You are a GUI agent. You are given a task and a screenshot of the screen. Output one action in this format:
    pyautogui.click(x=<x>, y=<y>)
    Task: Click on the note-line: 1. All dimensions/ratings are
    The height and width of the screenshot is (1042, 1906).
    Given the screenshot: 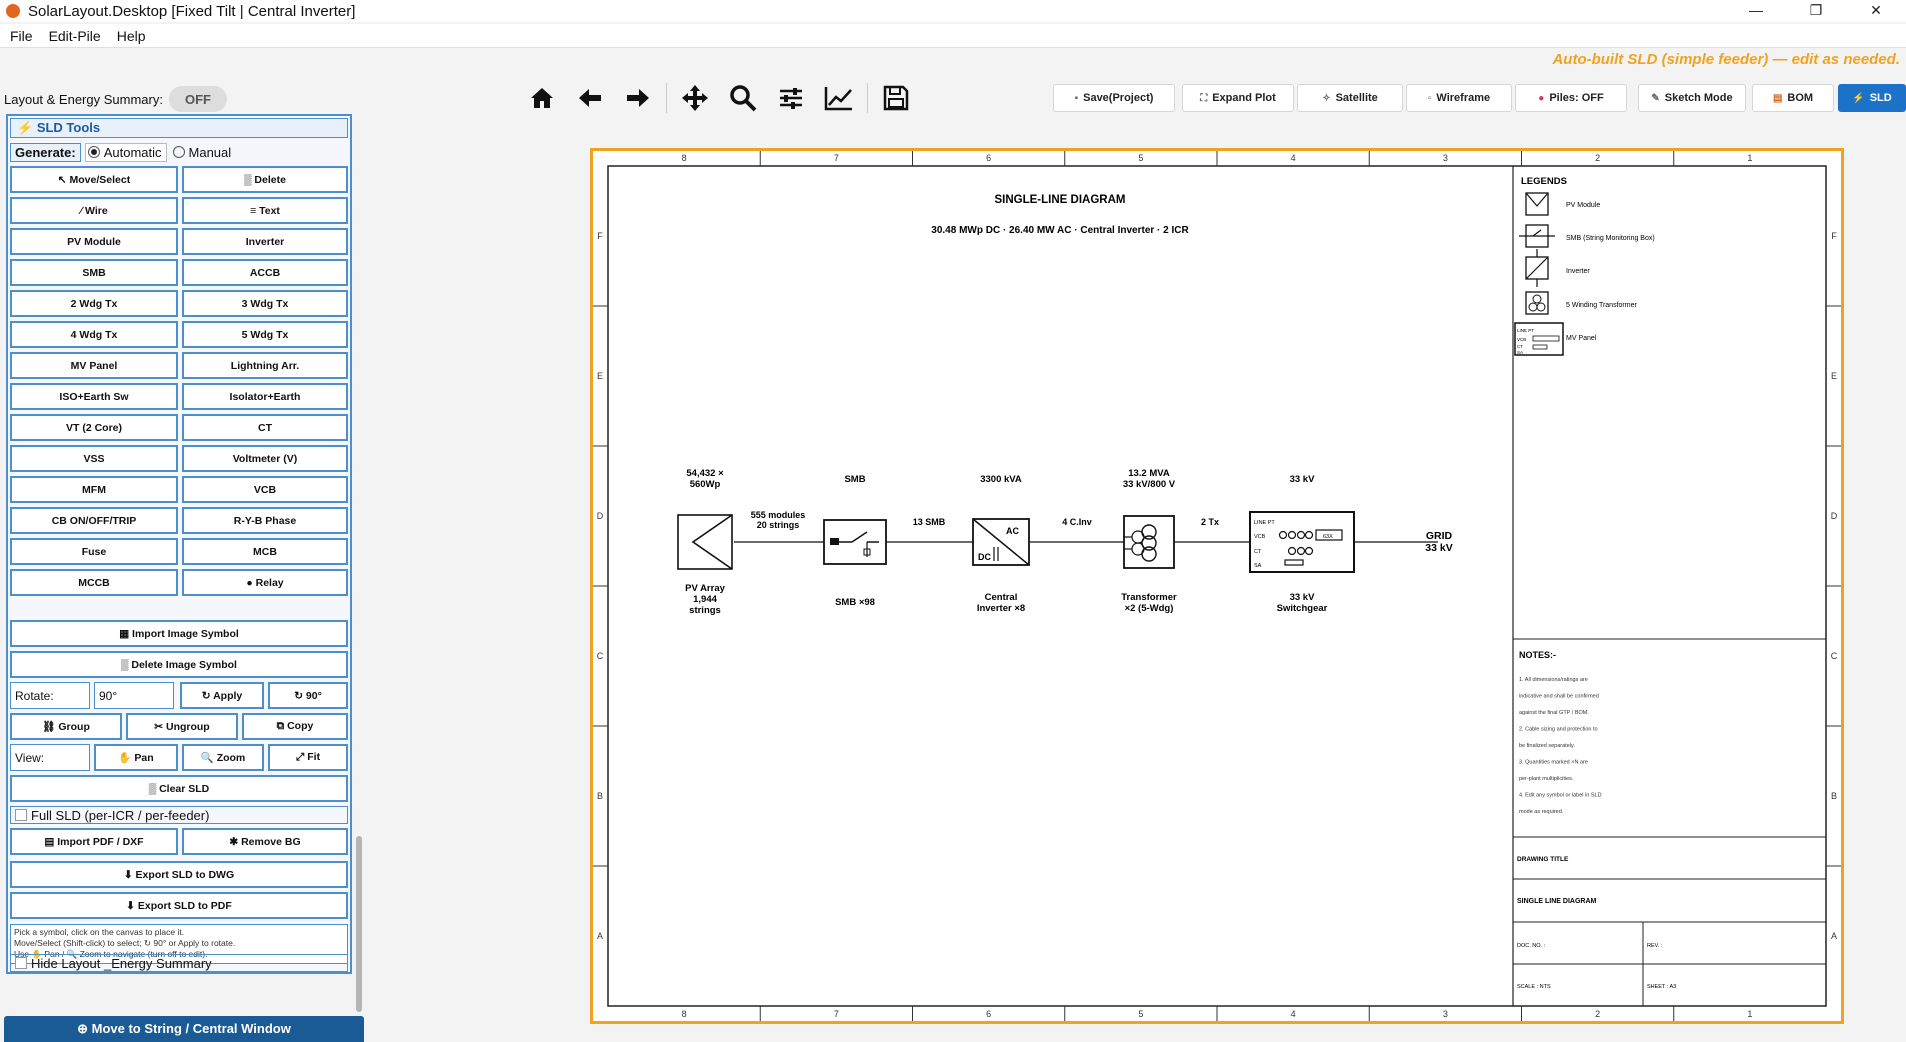 What is the action you would take?
    pyautogui.click(x=1553, y=680)
    